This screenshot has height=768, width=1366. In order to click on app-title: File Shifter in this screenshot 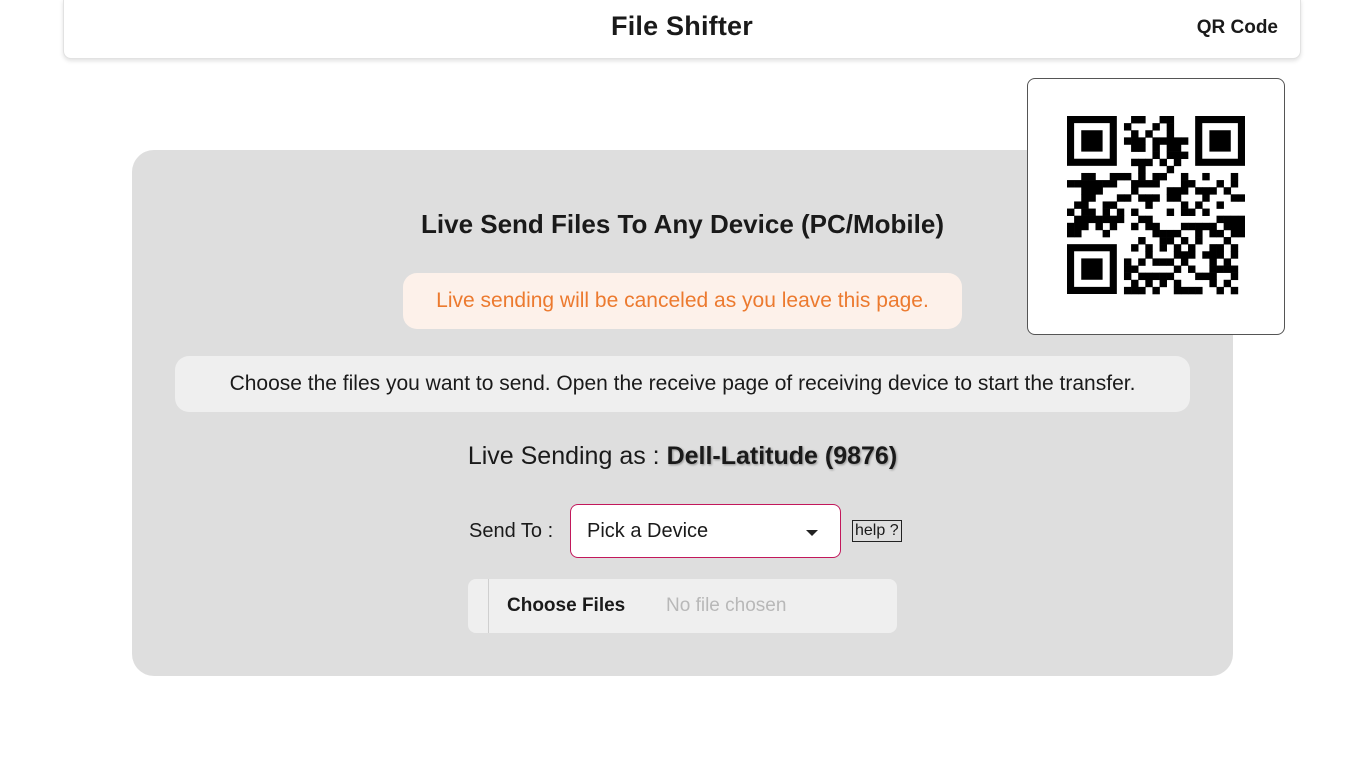, I will do `click(682, 26)`.